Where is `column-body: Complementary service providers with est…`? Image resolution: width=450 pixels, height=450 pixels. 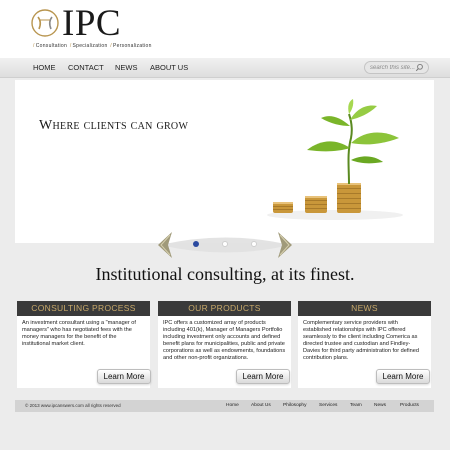 column-body: Complementary service providers with est… is located at coordinates (361, 340).